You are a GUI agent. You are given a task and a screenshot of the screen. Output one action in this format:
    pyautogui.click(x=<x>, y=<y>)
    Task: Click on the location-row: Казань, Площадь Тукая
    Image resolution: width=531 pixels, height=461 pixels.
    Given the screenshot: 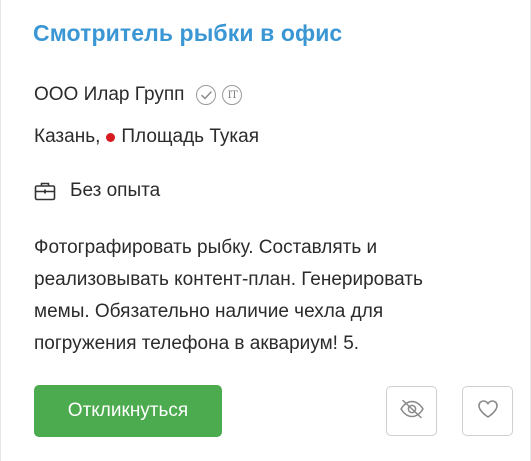 What is the action you would take?
    pyautogui.click(x=146, y=137)
    